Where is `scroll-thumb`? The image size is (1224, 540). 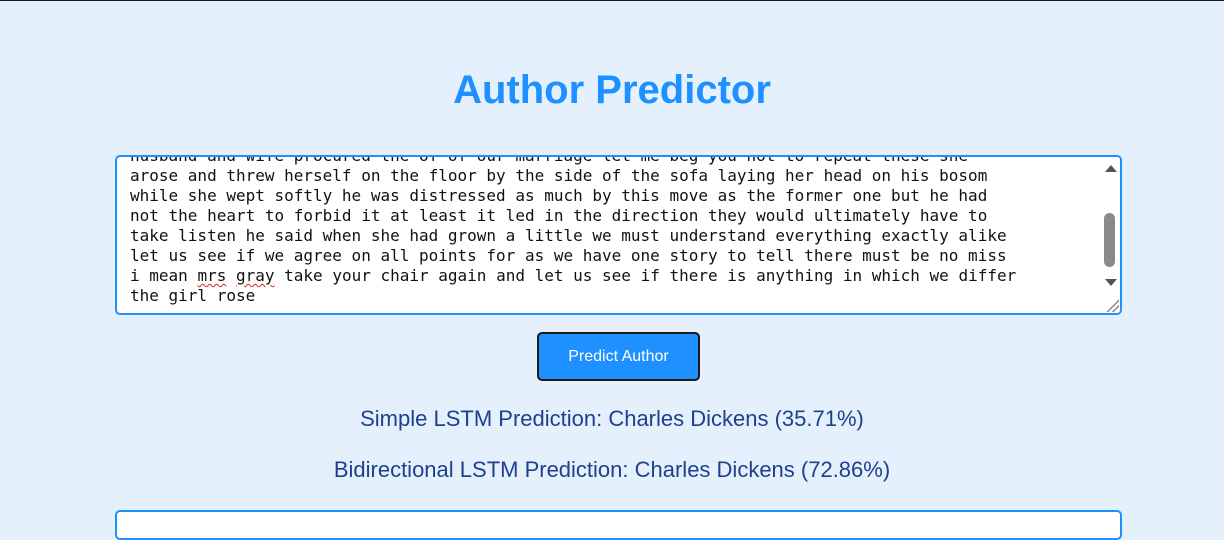 scroll-thumb is located at coordinates (1109, 240).